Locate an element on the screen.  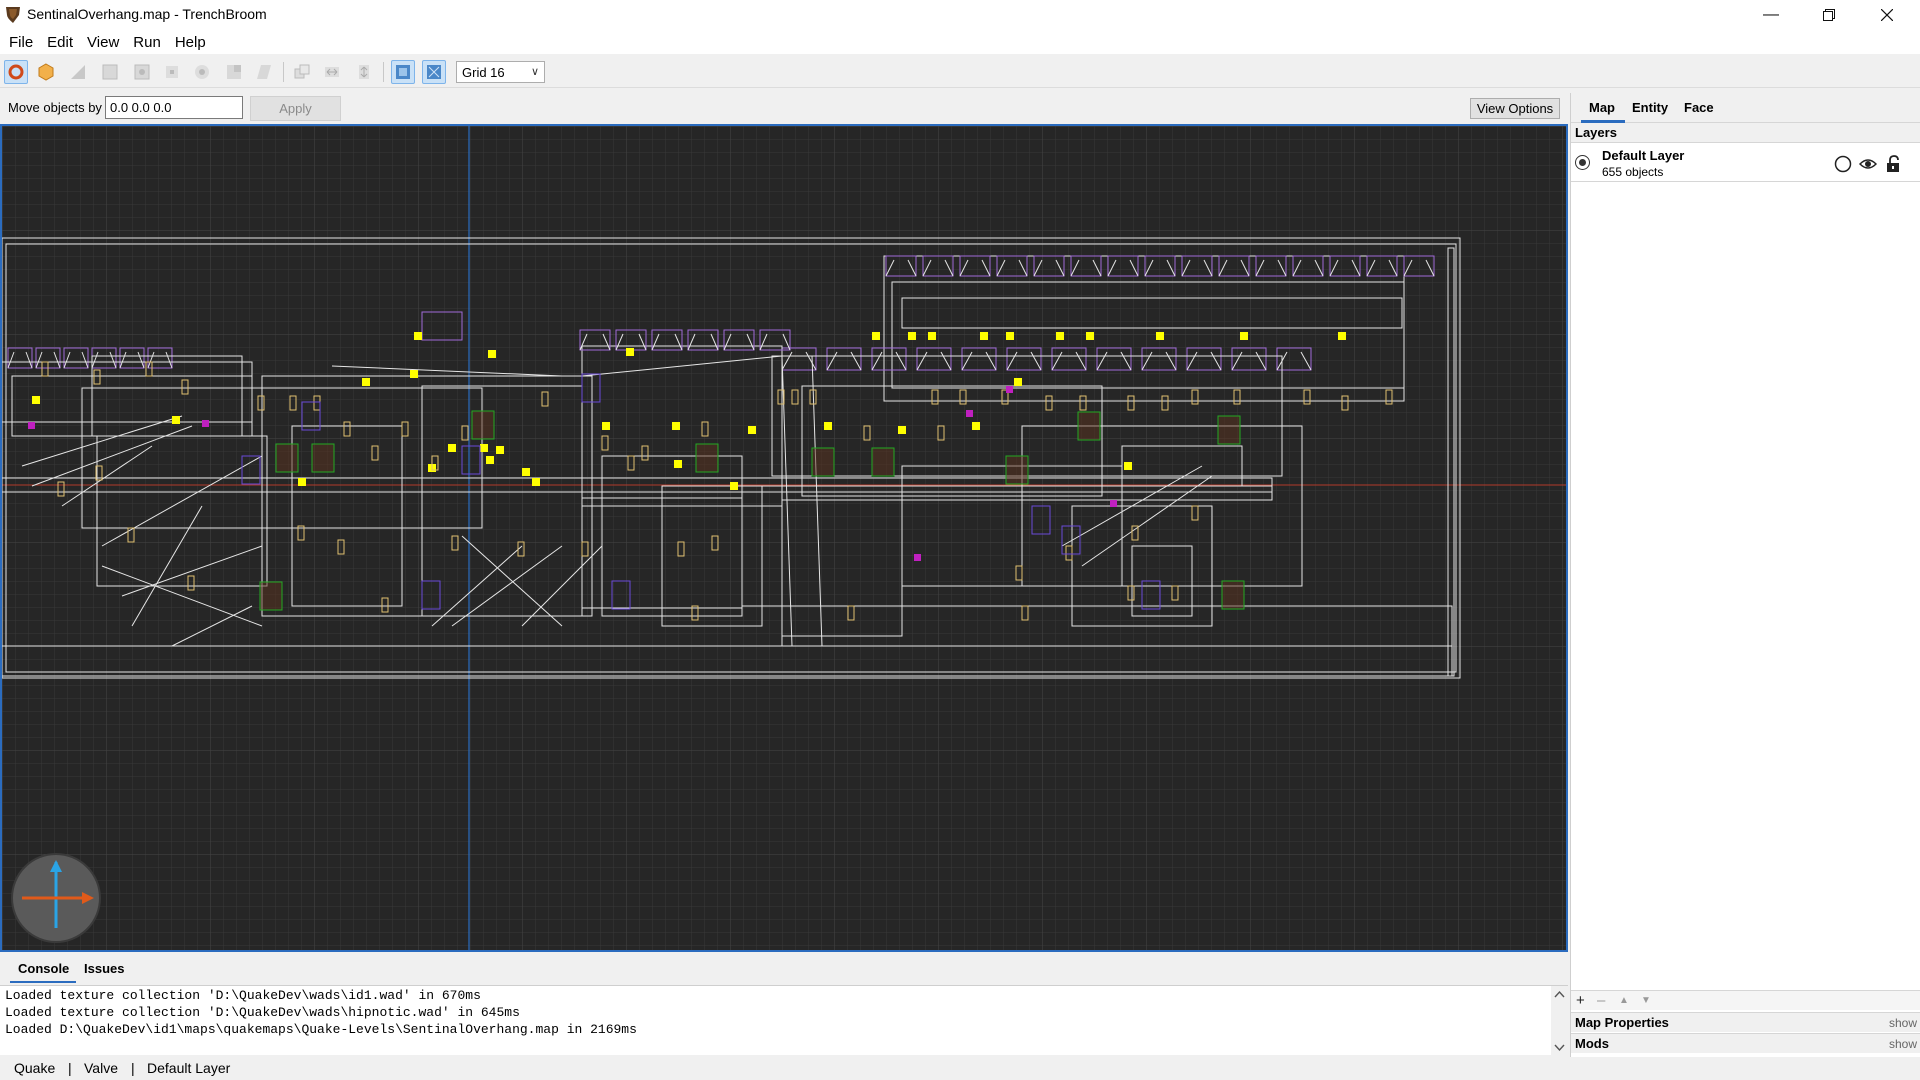
map-properties-section: Map Properties show is located at coordinates (1745, 1022).